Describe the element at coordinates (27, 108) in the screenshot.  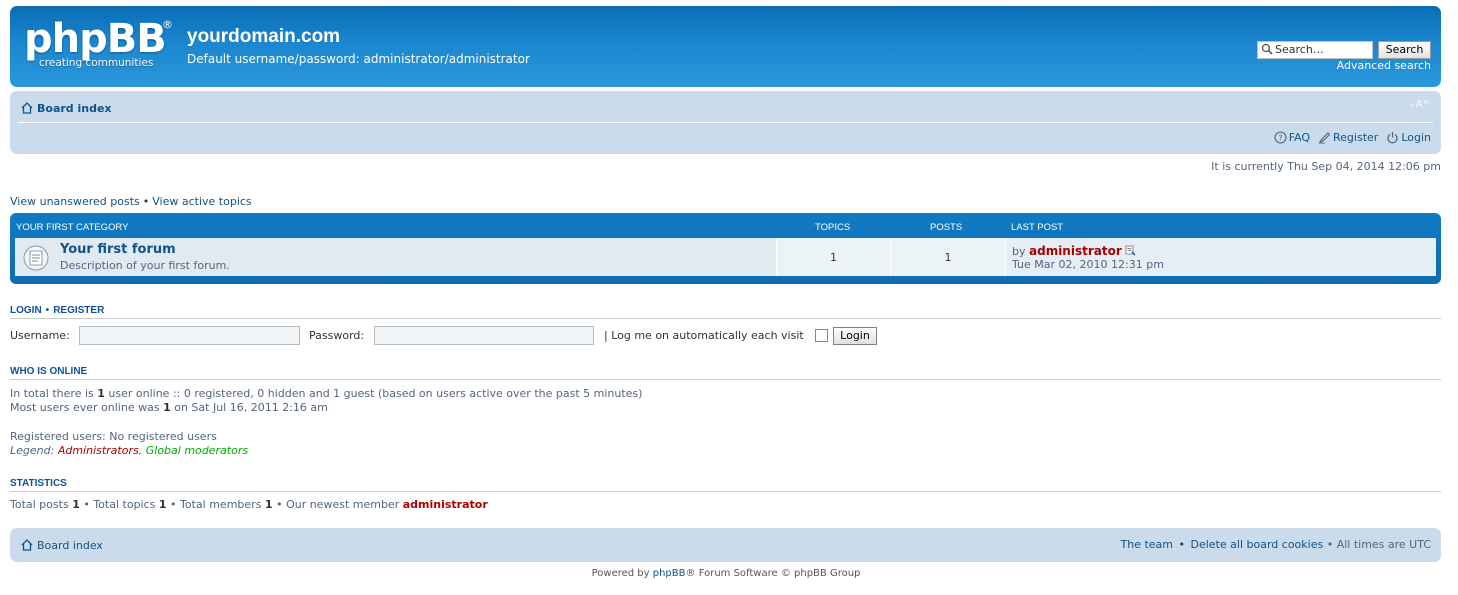
I see `home-icon` at that location.